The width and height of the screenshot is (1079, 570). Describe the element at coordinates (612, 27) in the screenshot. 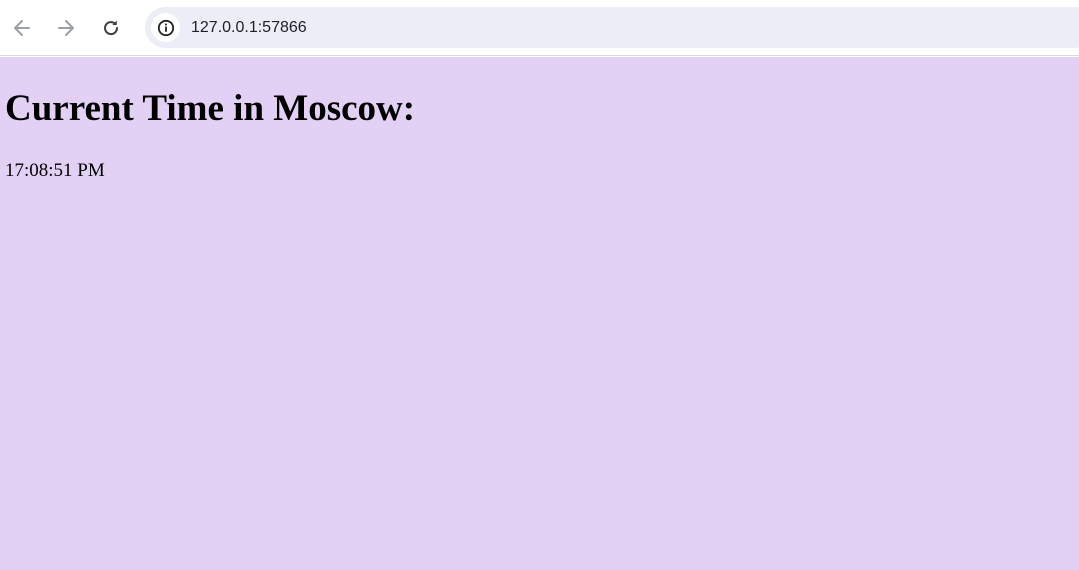

I see `address-bar: 127.0.0.1:57866` at that location.